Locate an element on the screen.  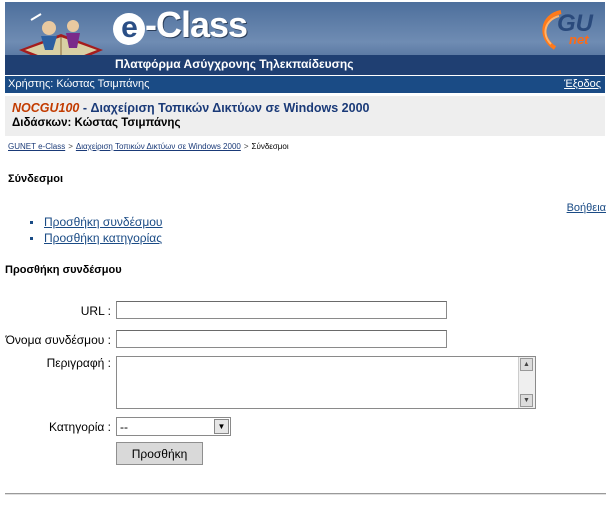
brand-title: e -Class is located at coordinates (180, 25).